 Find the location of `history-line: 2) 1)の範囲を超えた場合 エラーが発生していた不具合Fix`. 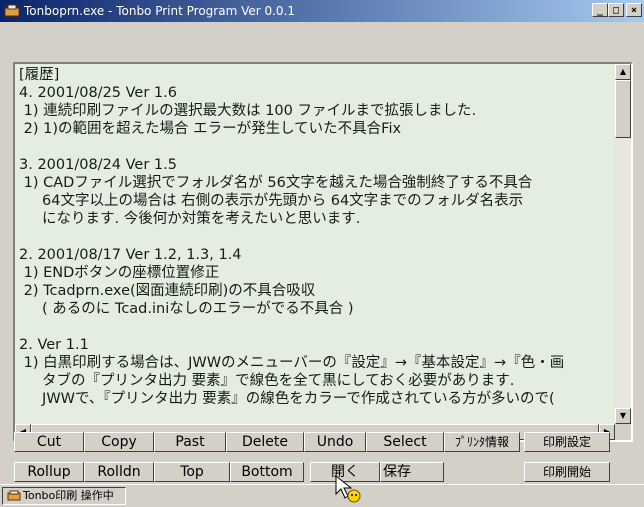

history-line: 2) 1)の範囲を超えた場合 エラーが発生していた不具合Fix is located at coordinates (210, 129).